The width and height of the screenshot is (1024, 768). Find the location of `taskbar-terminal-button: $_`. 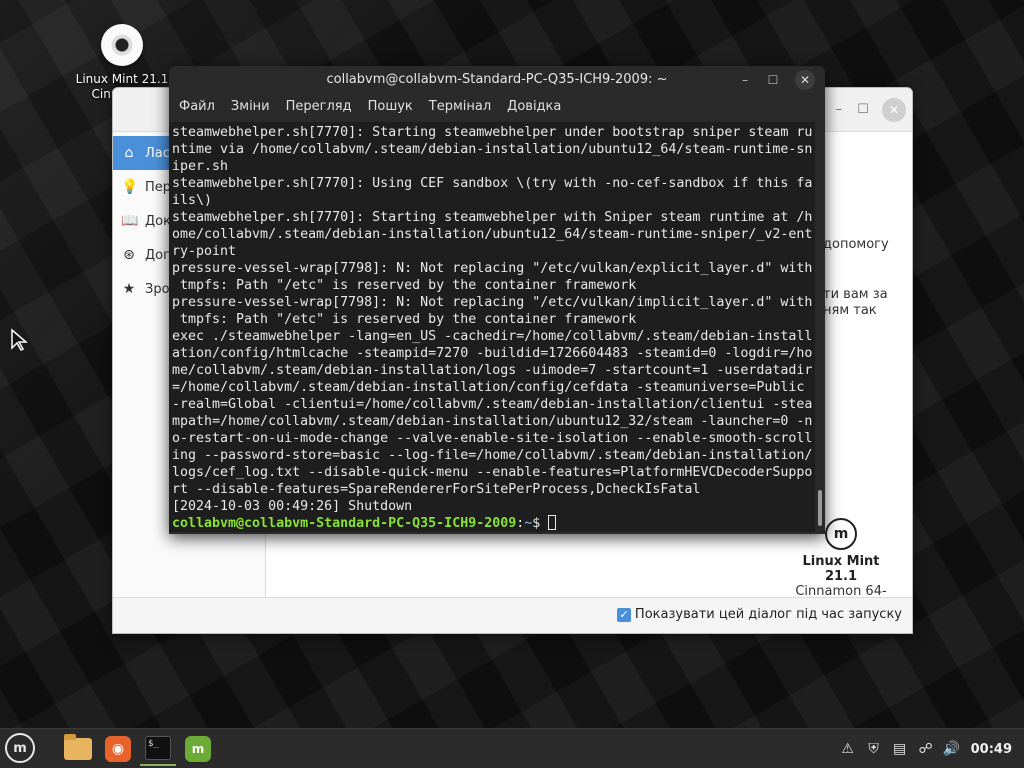

taskbar-terminal-button: $_ is located at coordinates (158, 749).